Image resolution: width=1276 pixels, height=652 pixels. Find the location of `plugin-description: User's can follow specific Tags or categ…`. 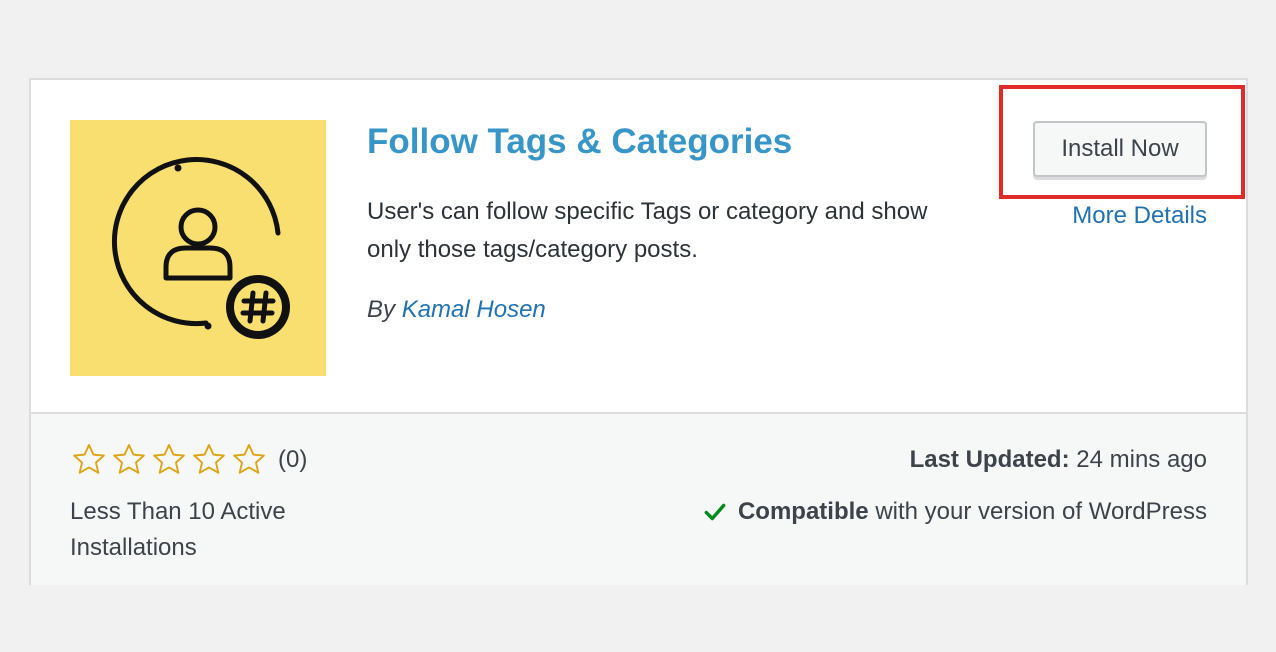

plugin-description: User's can follow specific Tags or categ… is located at coordinates (647, 230).